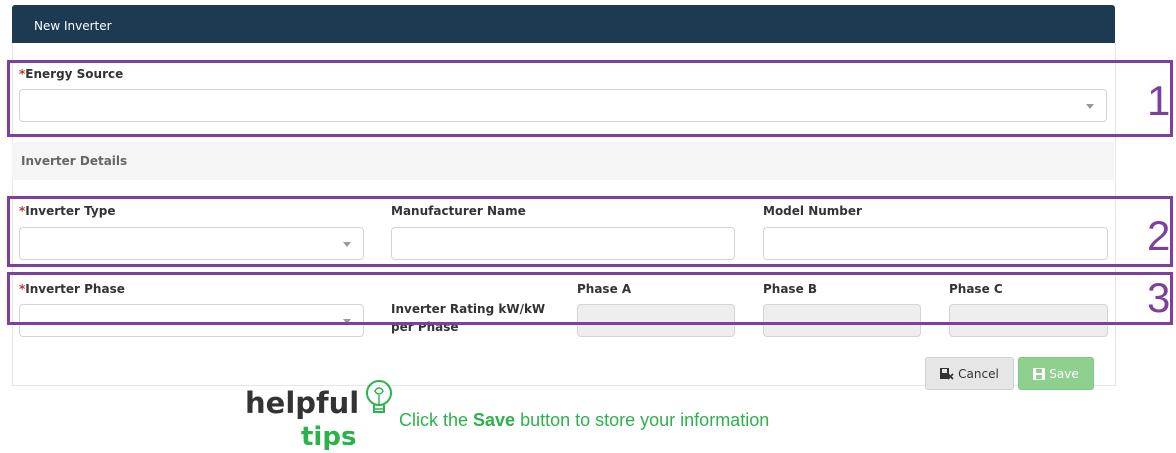 This screenshot has height=453, width=1176. I want to click on logo-helpful-text: helpful, so click(302, 403).